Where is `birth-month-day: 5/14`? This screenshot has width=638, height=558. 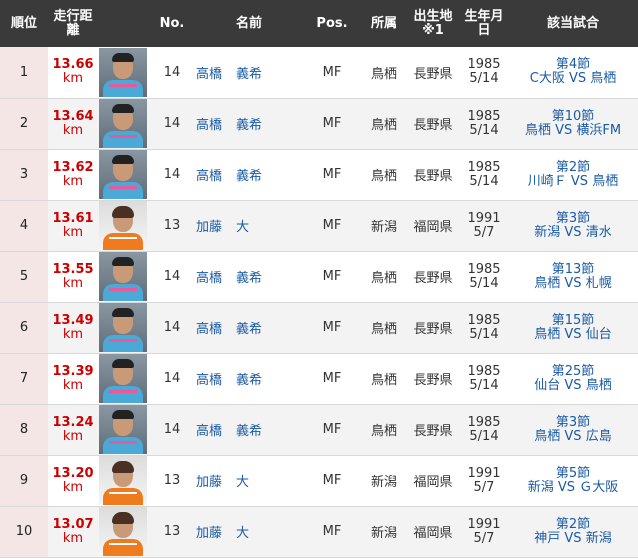
birth-month-day: 5/14 is located at coordinates (484, 79).